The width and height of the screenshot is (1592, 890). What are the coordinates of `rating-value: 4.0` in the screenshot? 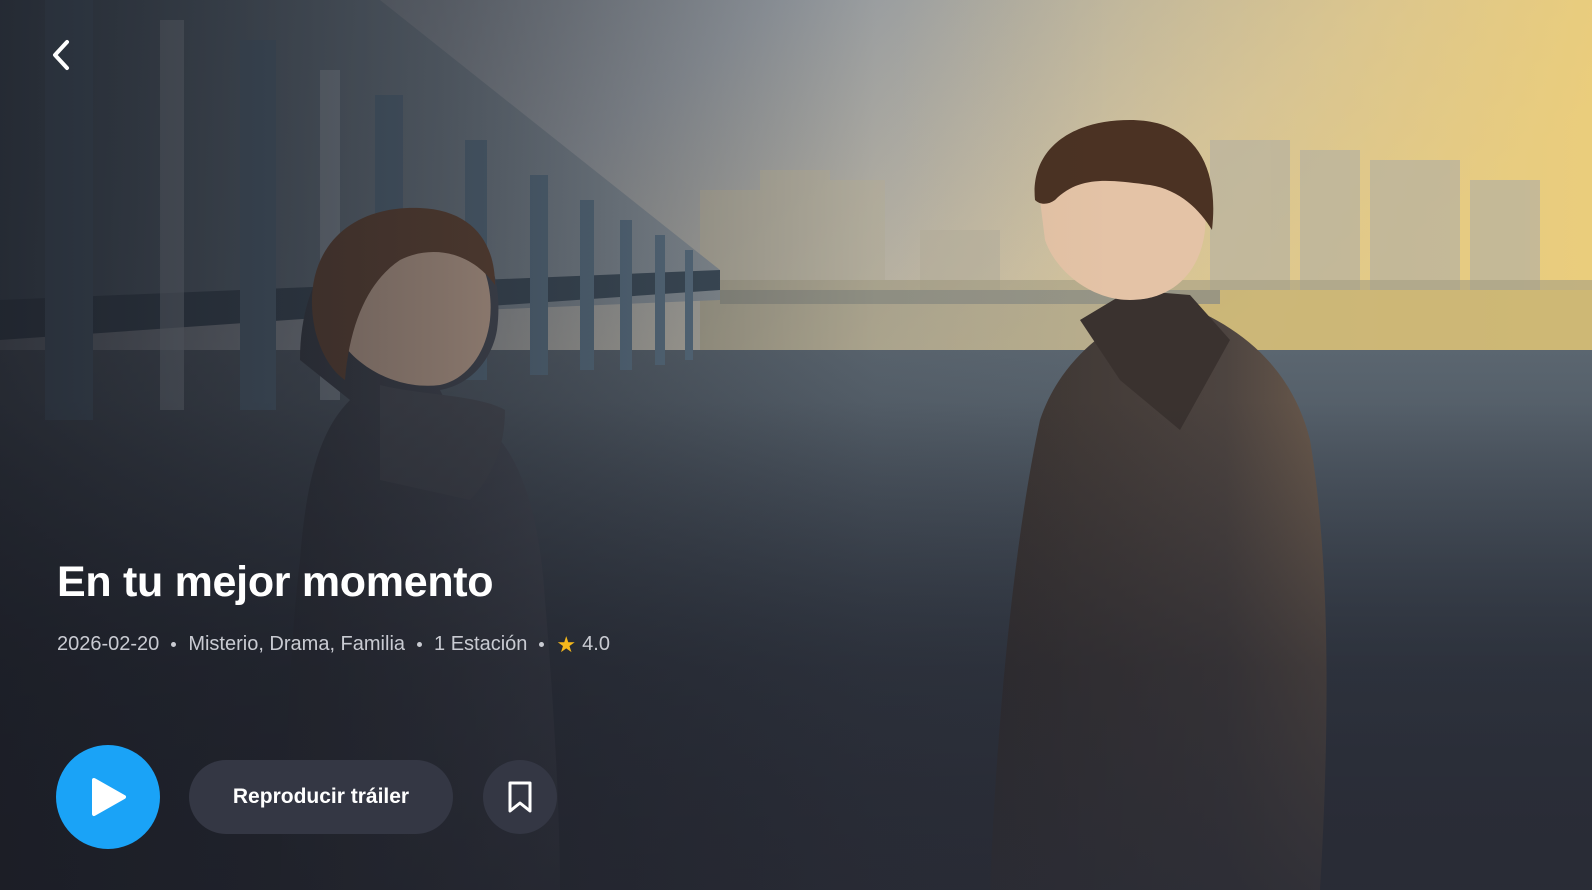 It's located at (596, 644).